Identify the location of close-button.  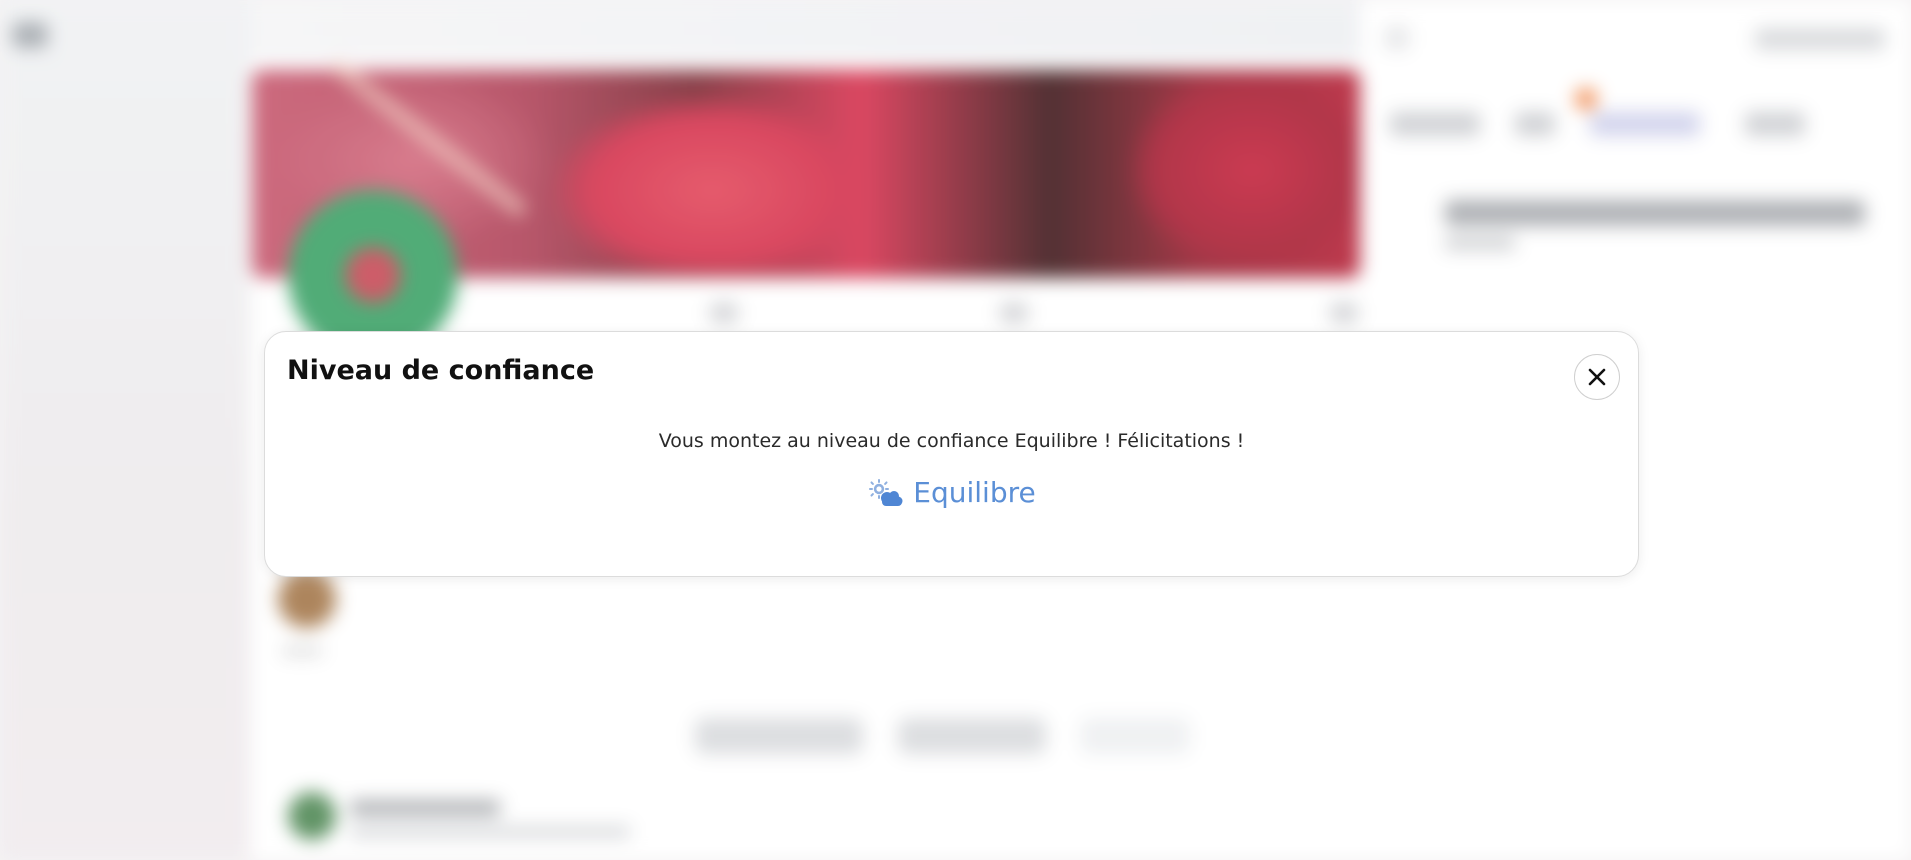
(1597, 377).